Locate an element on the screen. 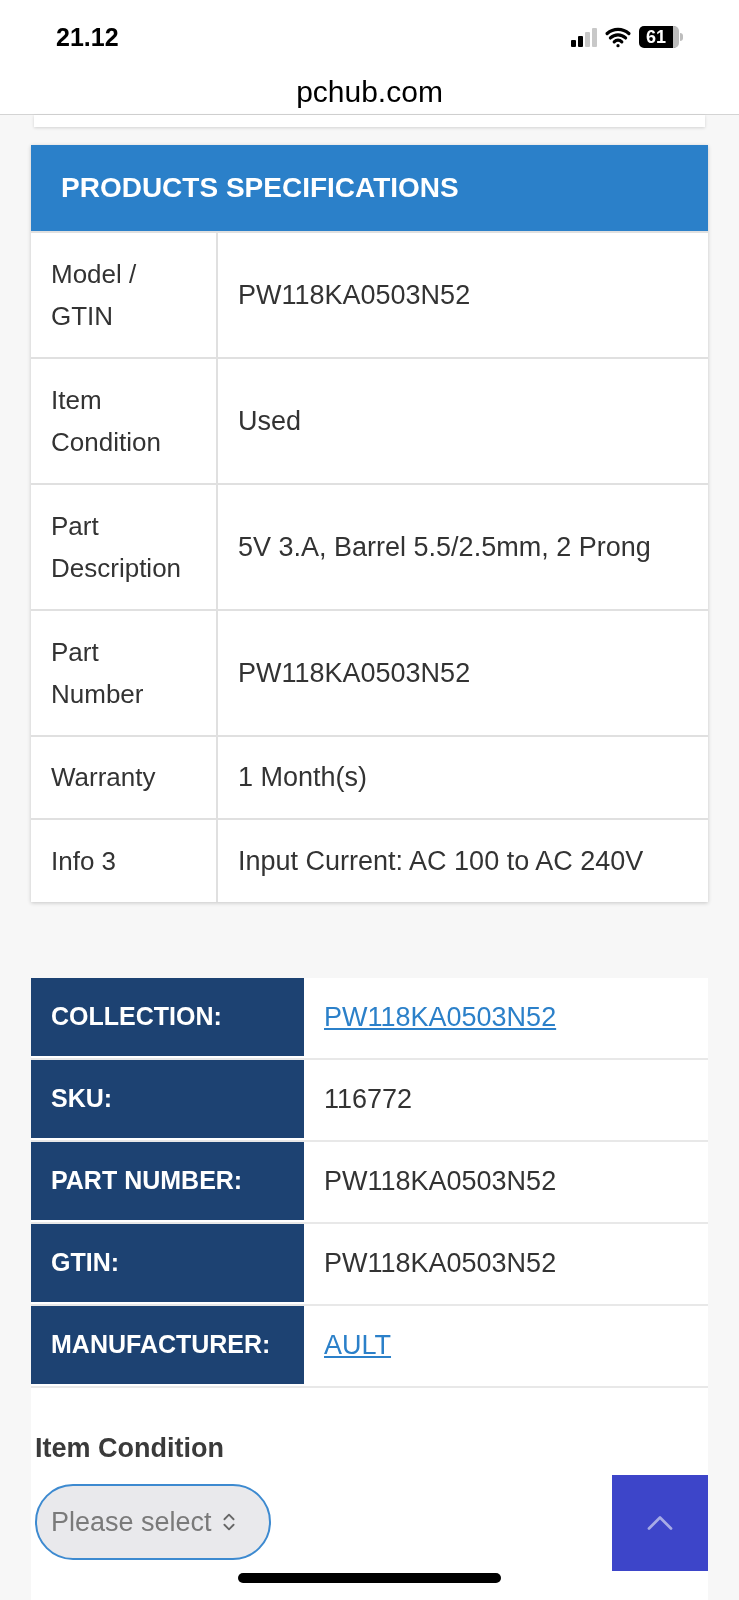 The image size is (739, 1600). spec-label: Warranty is located at coordinates (124, 777).